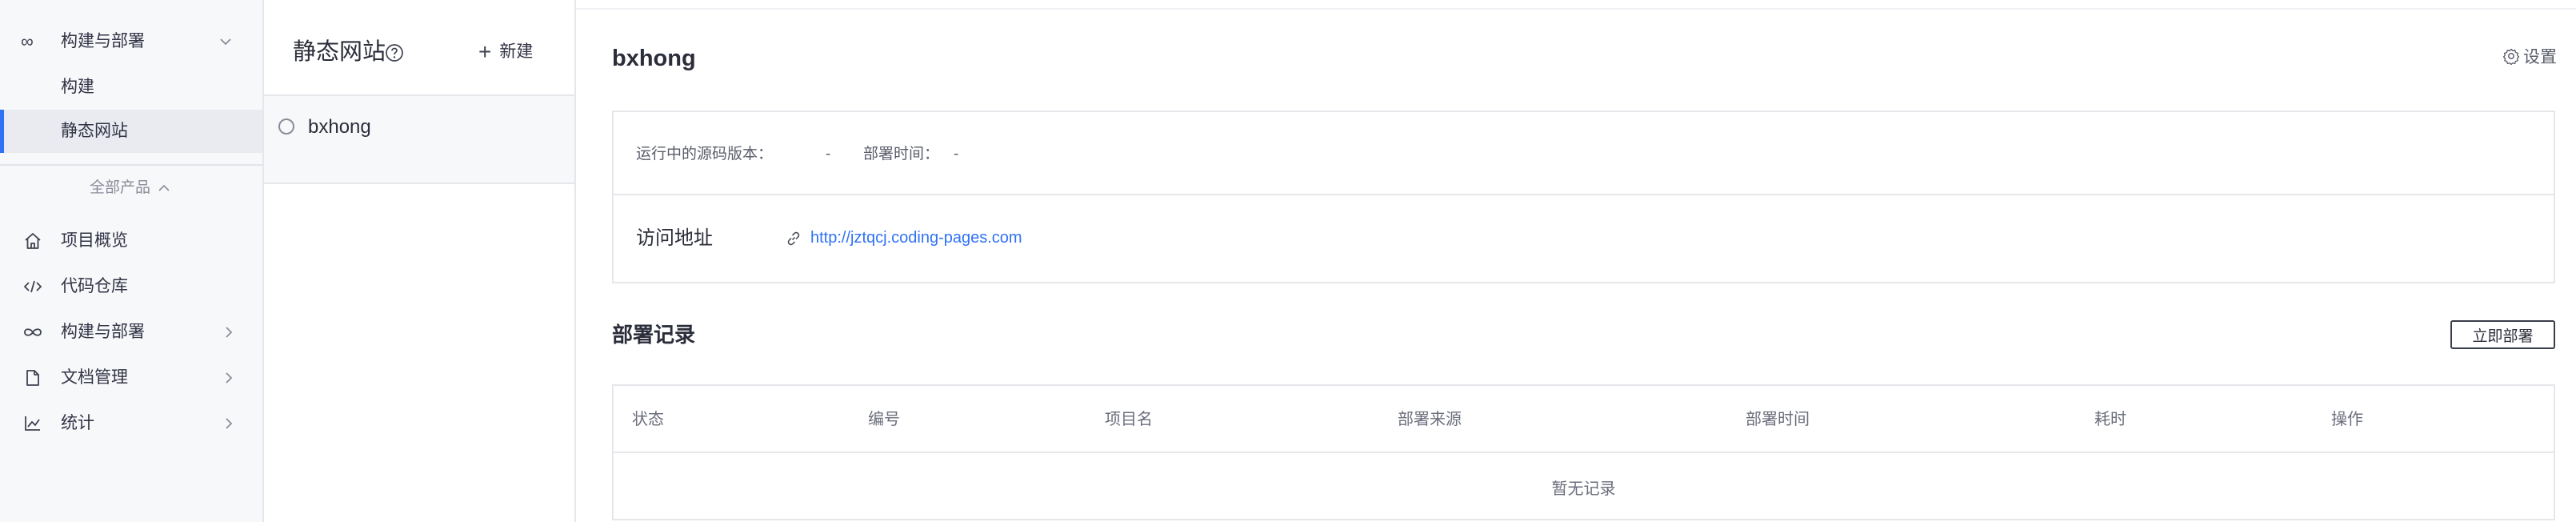 The width and height of the screenshot is (2576, 522). I want to click on list-header: 静态网站 + 新建, so click(419, 47).